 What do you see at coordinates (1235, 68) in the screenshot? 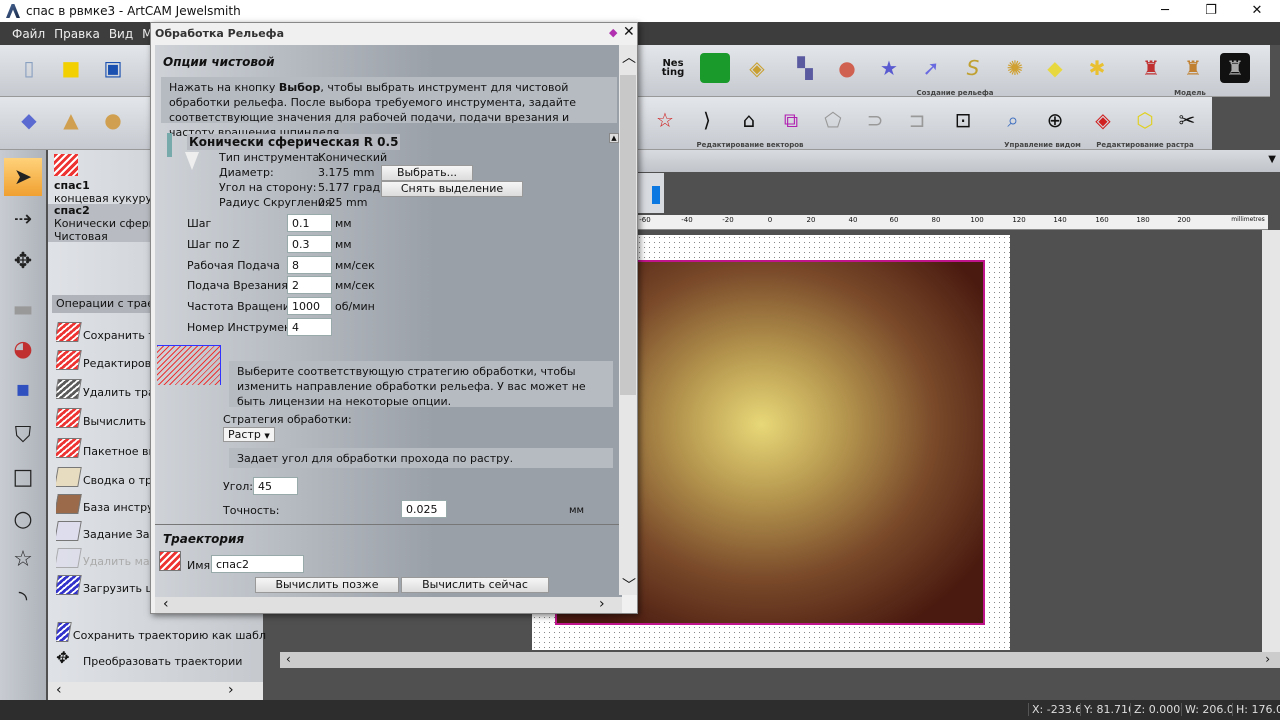
I see `model-bear-grayscale-icon: ♜` at bounding box center [1235, 68].